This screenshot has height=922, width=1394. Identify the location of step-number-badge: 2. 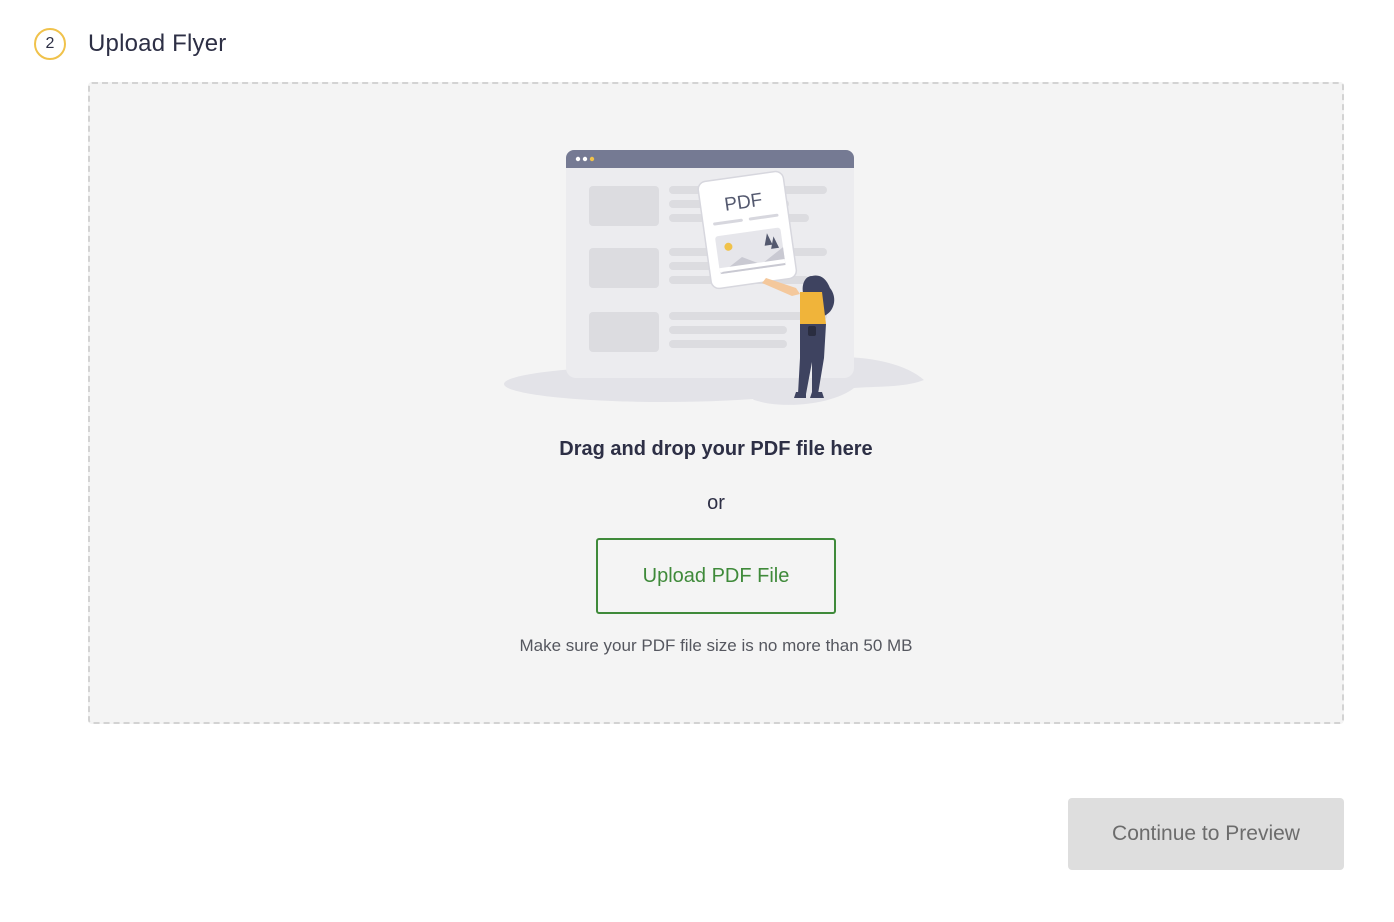
(50, 44).